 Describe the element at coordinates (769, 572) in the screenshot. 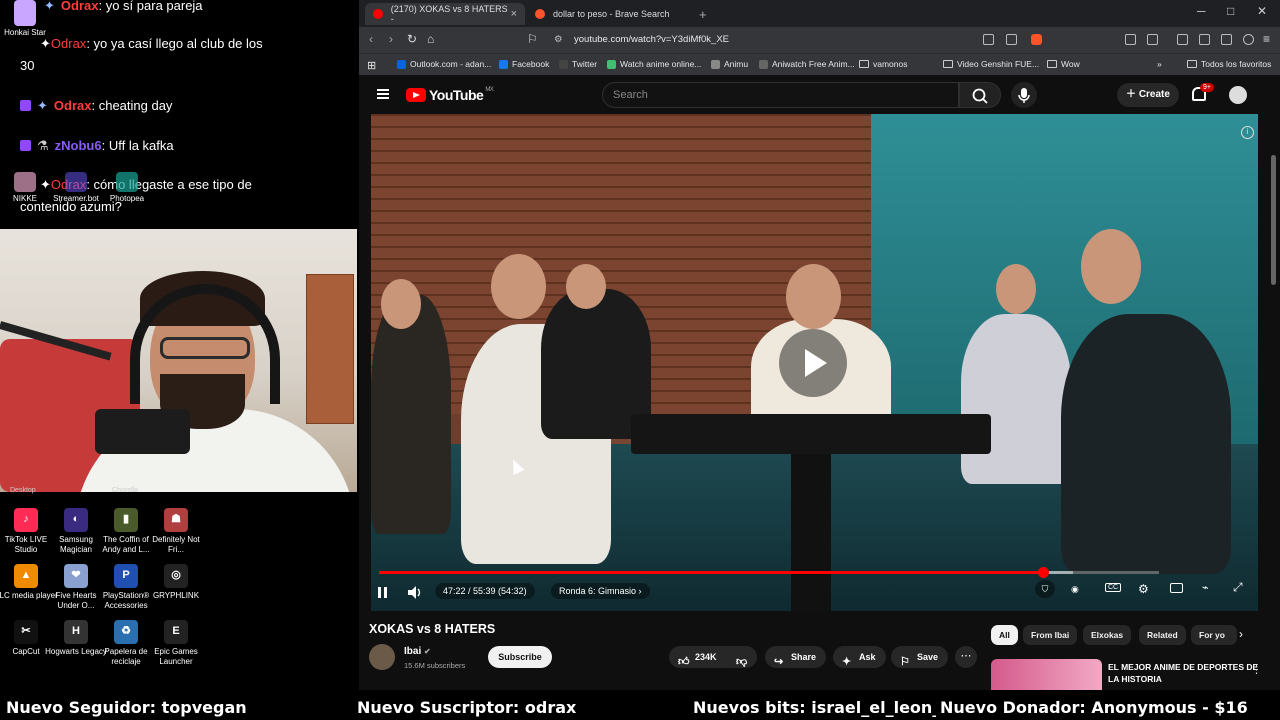

I see `progress-bar` at that location.